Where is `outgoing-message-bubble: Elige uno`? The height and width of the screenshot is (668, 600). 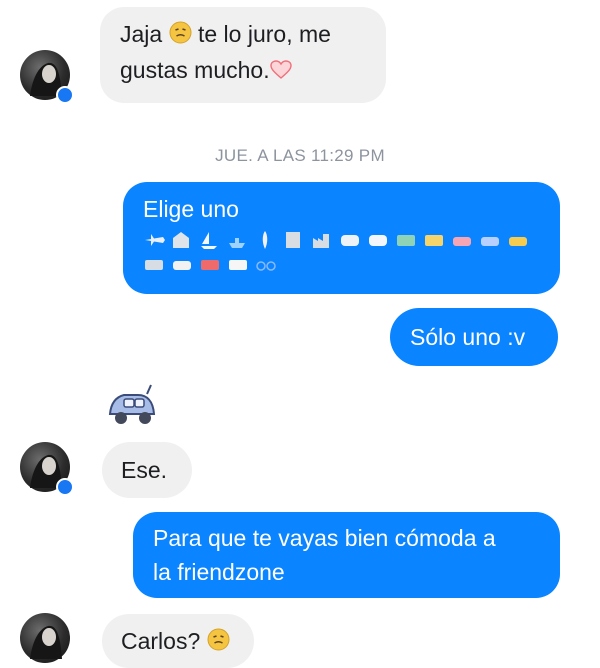
outgoing-message-bubble: Elige uno is located at coordinates (341, 238).